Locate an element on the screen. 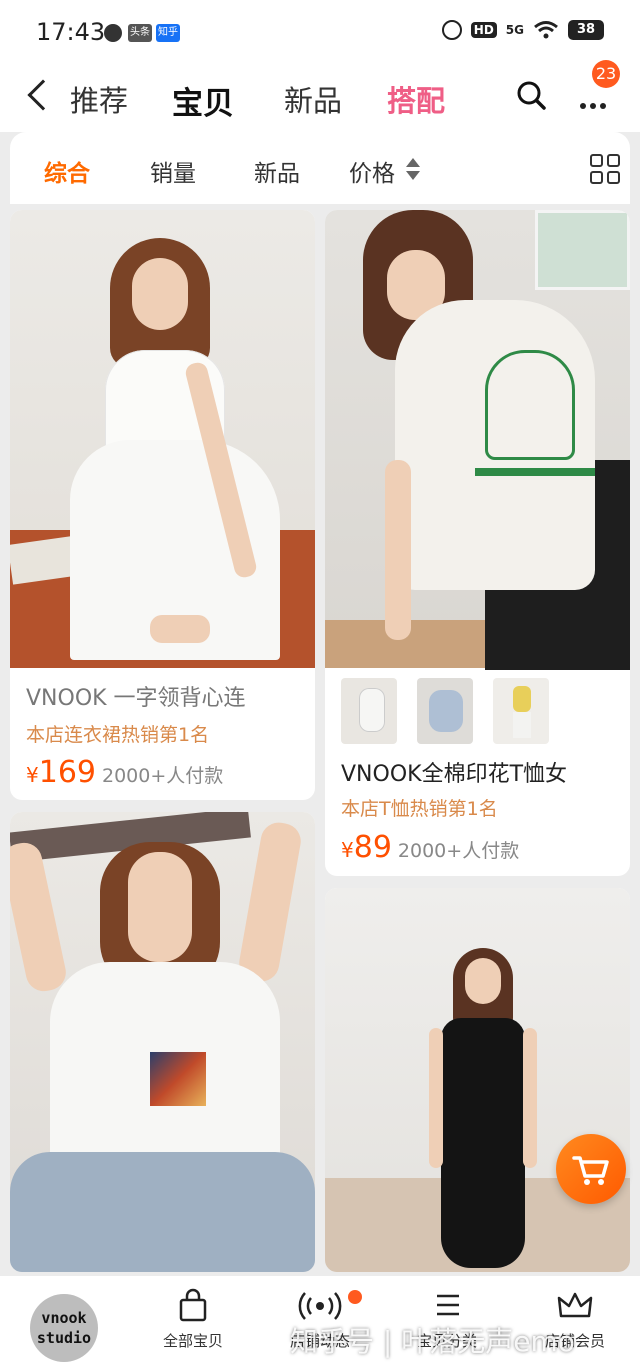 This screenshot has height=1368, width=640. search-icon is located at coordinates (531, 95).